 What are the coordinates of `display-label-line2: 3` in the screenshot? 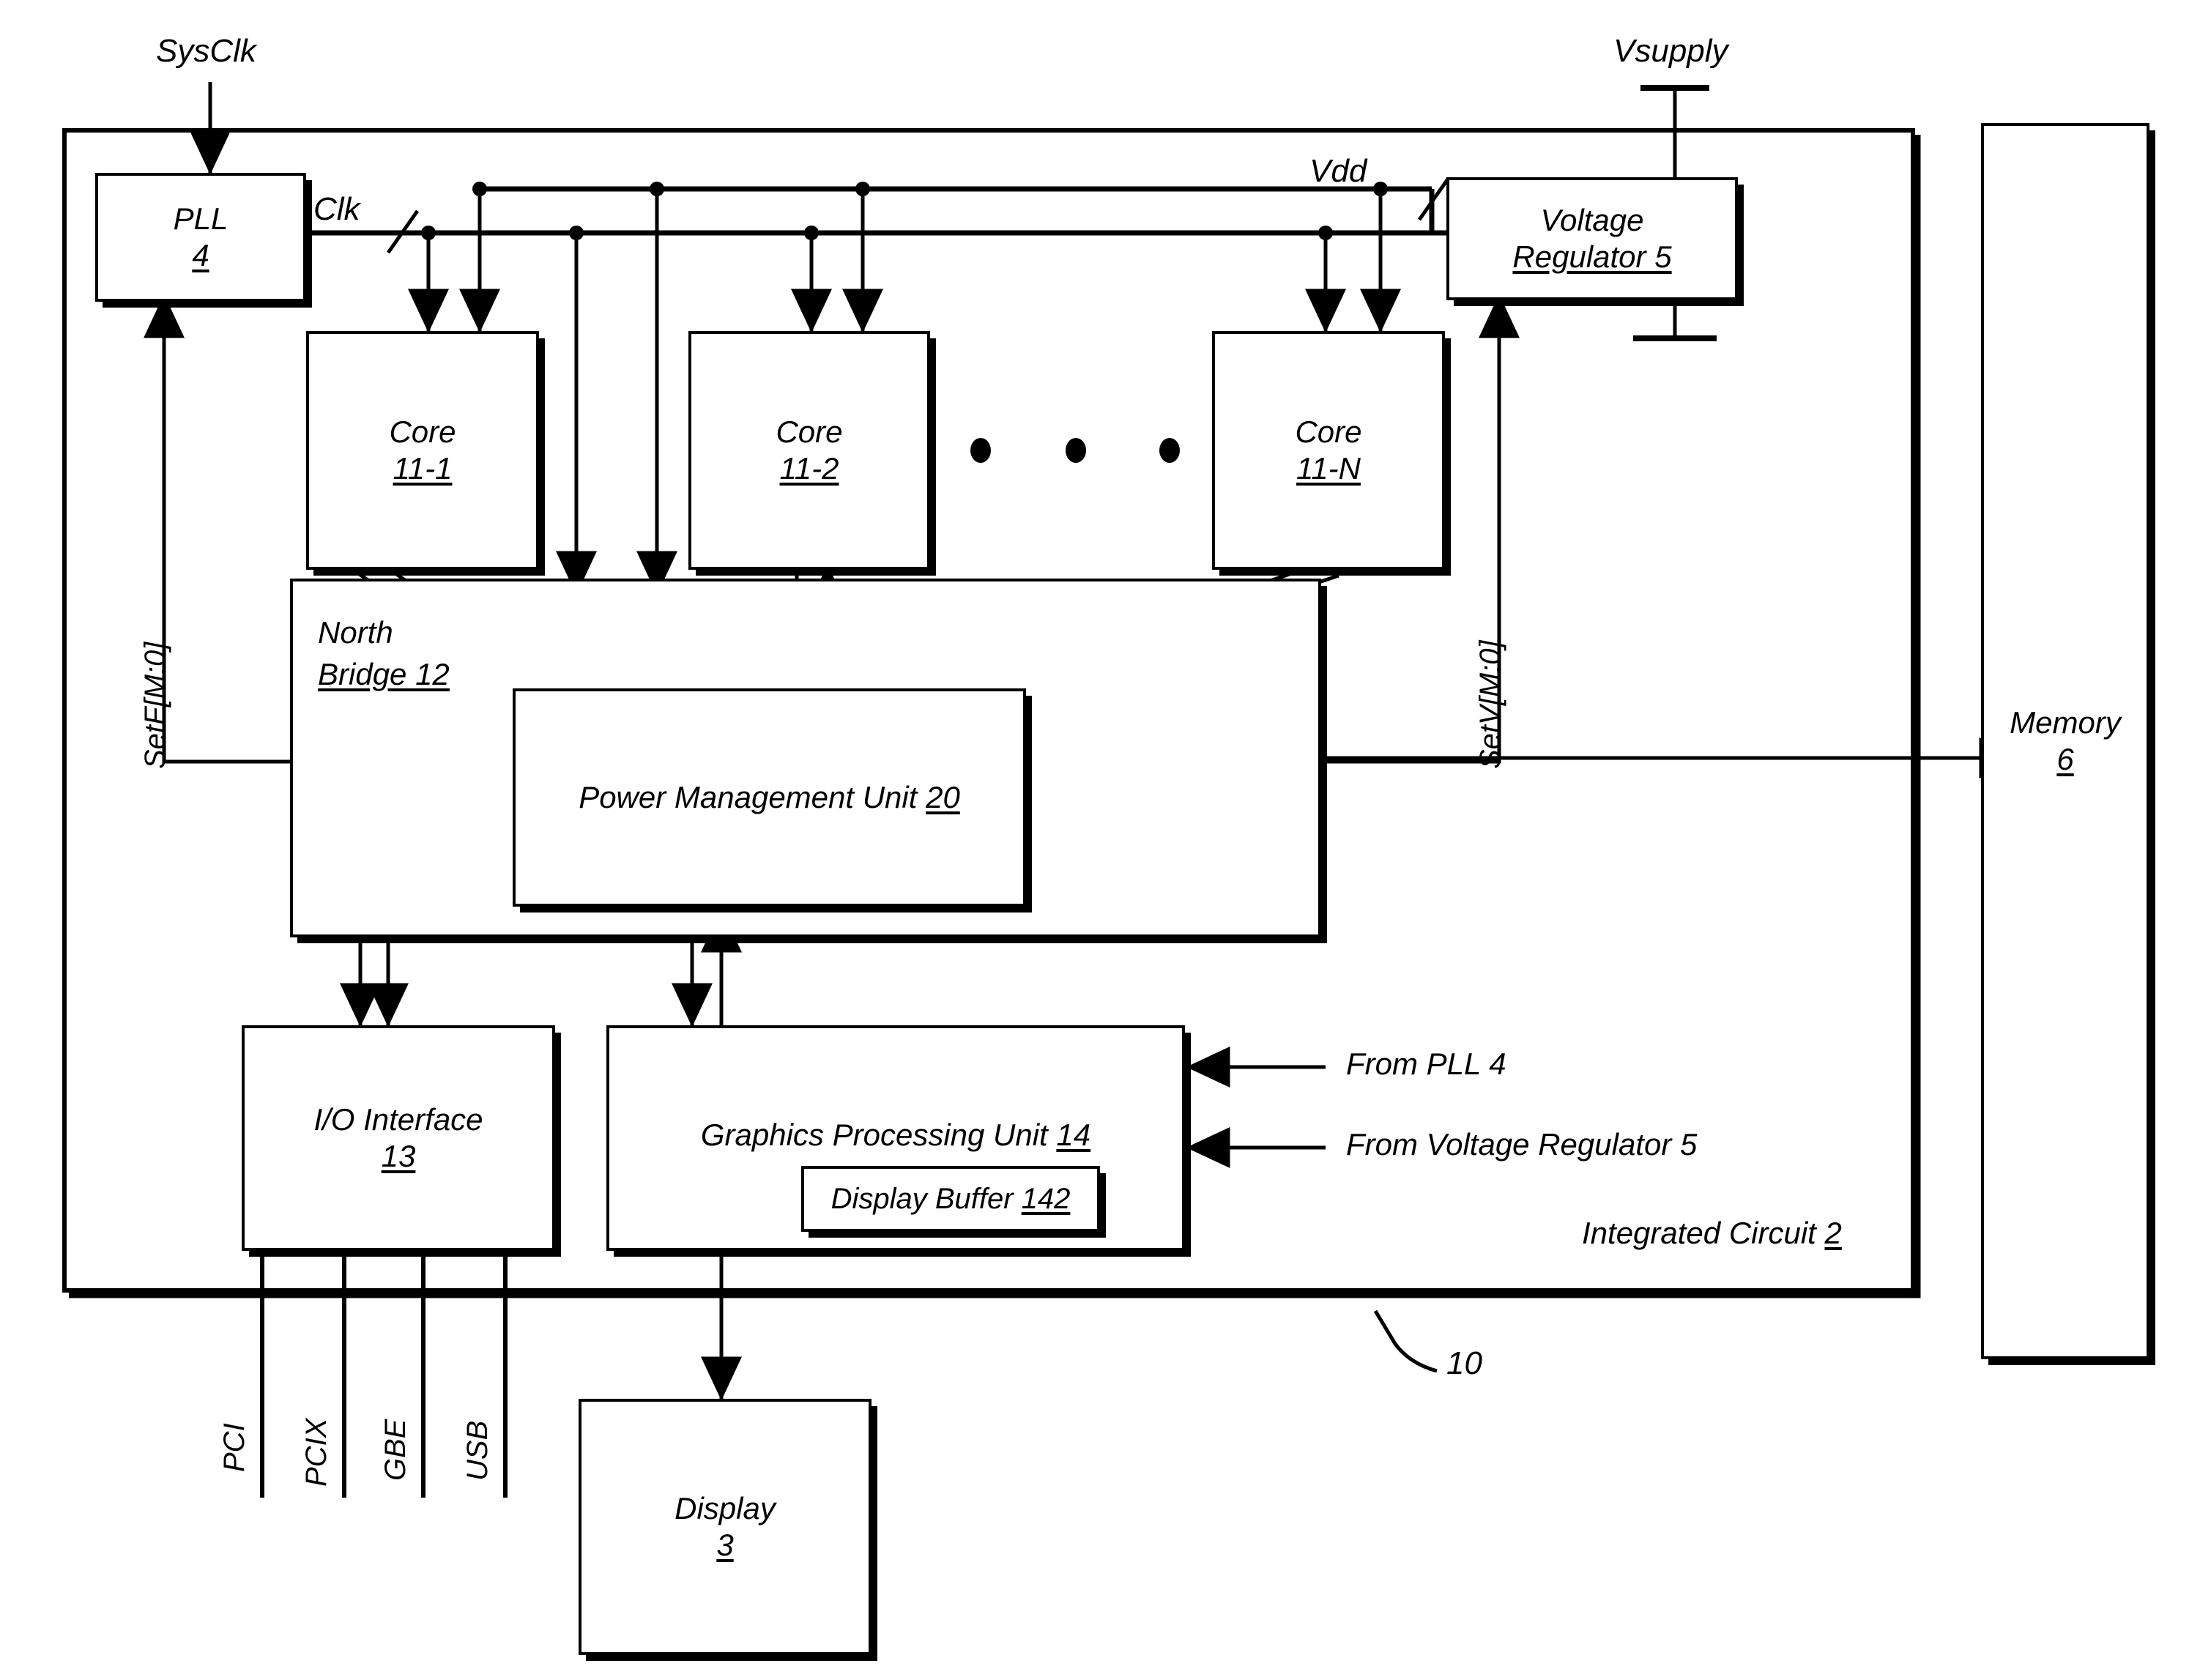 It's located at (725, 1545).